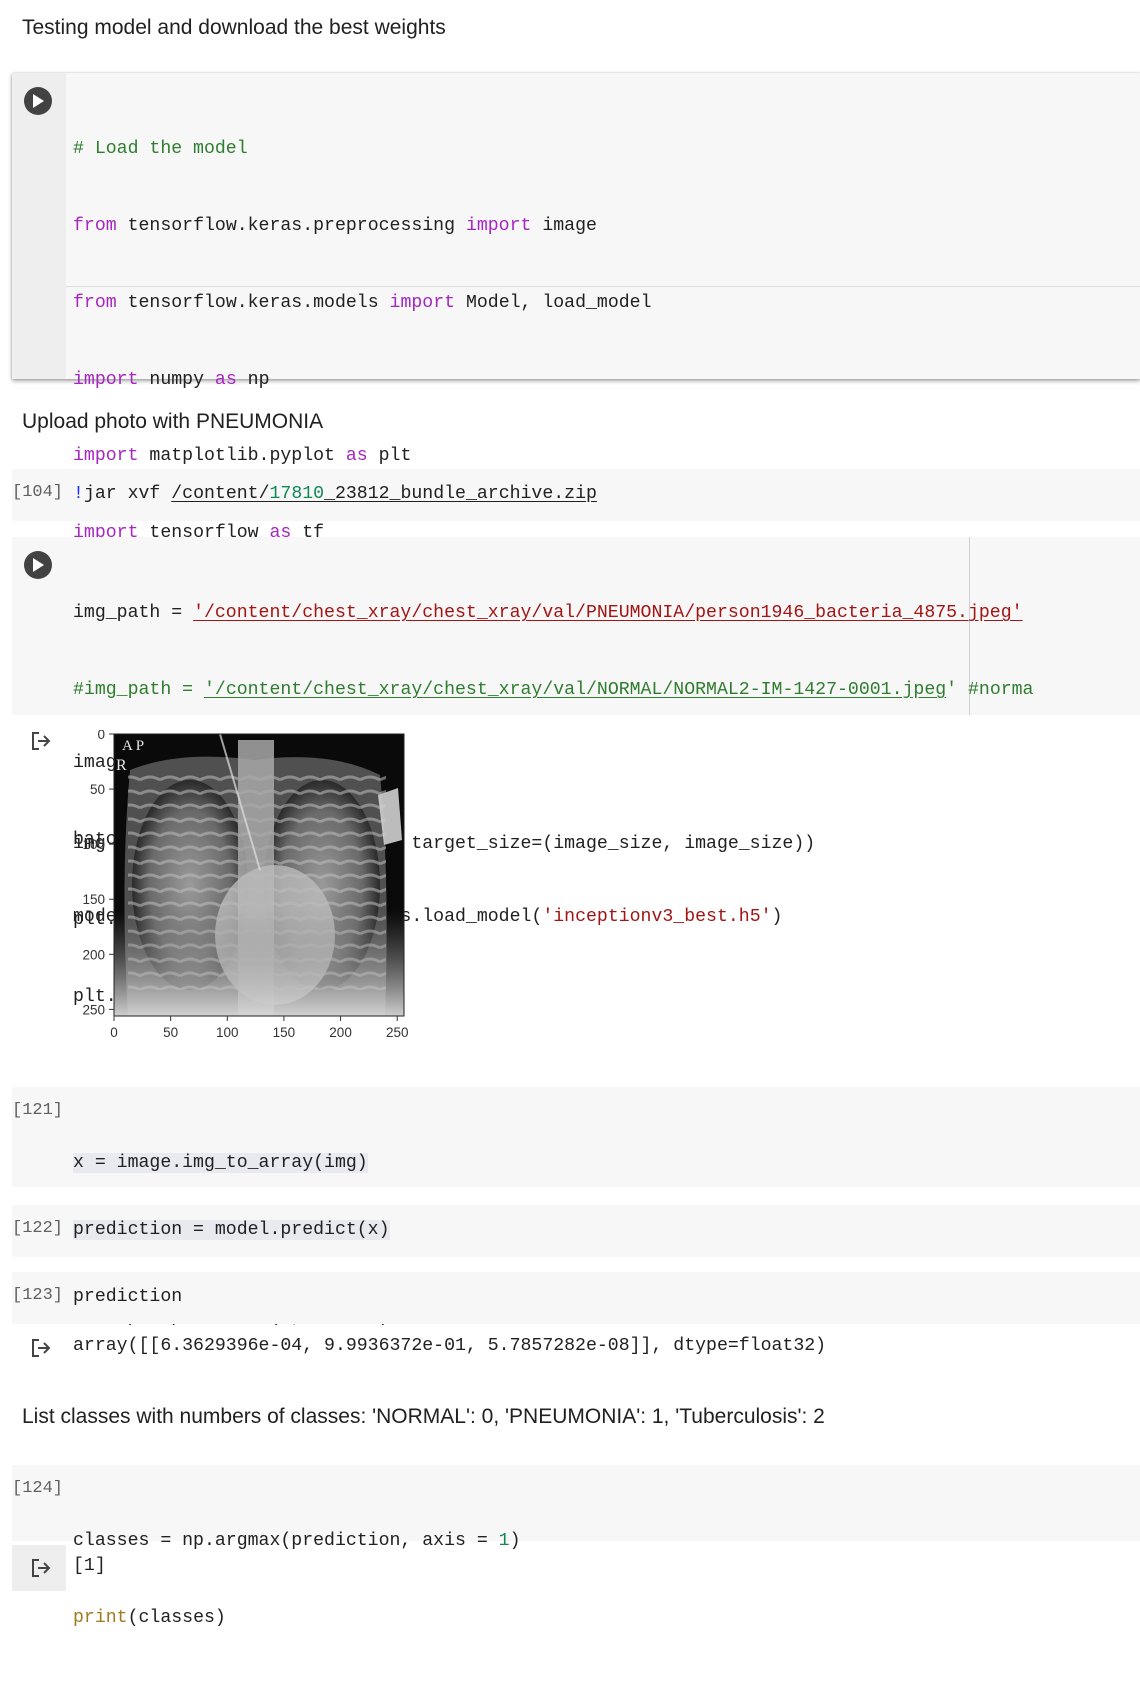 The image size is (1140, 1683). What do you see at coordinates (101, 736) in the screenshot?
I see `y-tick-label: 0` at bounding box center [101, 736].